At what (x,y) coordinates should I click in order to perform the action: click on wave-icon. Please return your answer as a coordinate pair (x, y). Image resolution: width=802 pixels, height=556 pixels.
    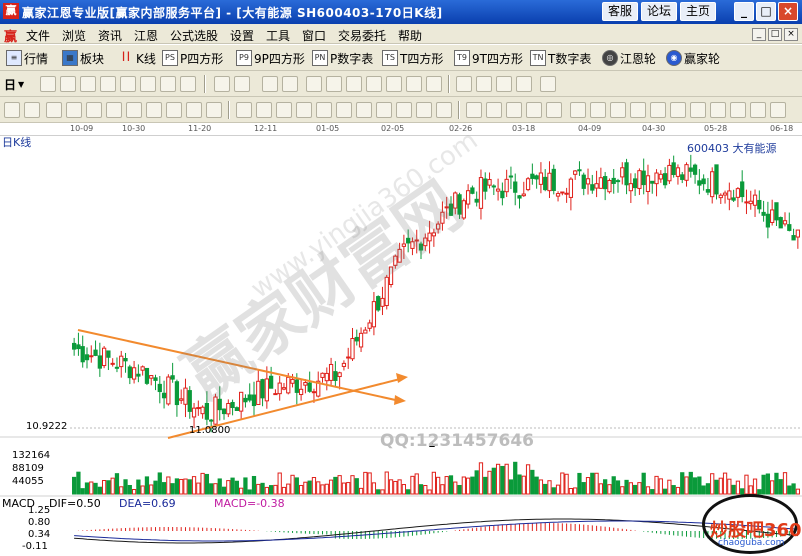
    Looking at the image, I should click on (214, 110).